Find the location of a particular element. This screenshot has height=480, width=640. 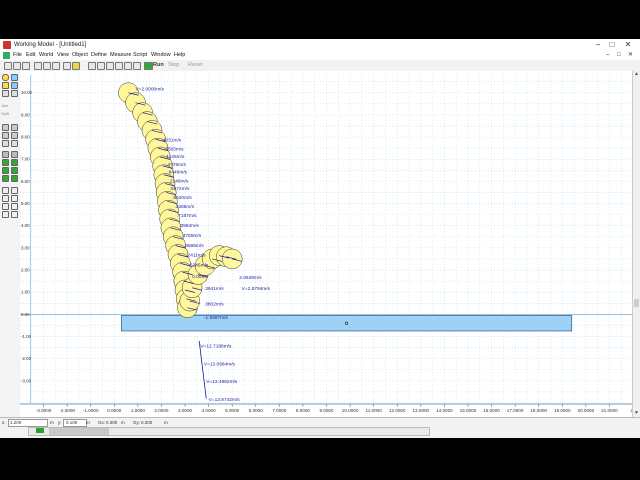

velocity-label: .8586m/s is located at coordinates (194, 246).